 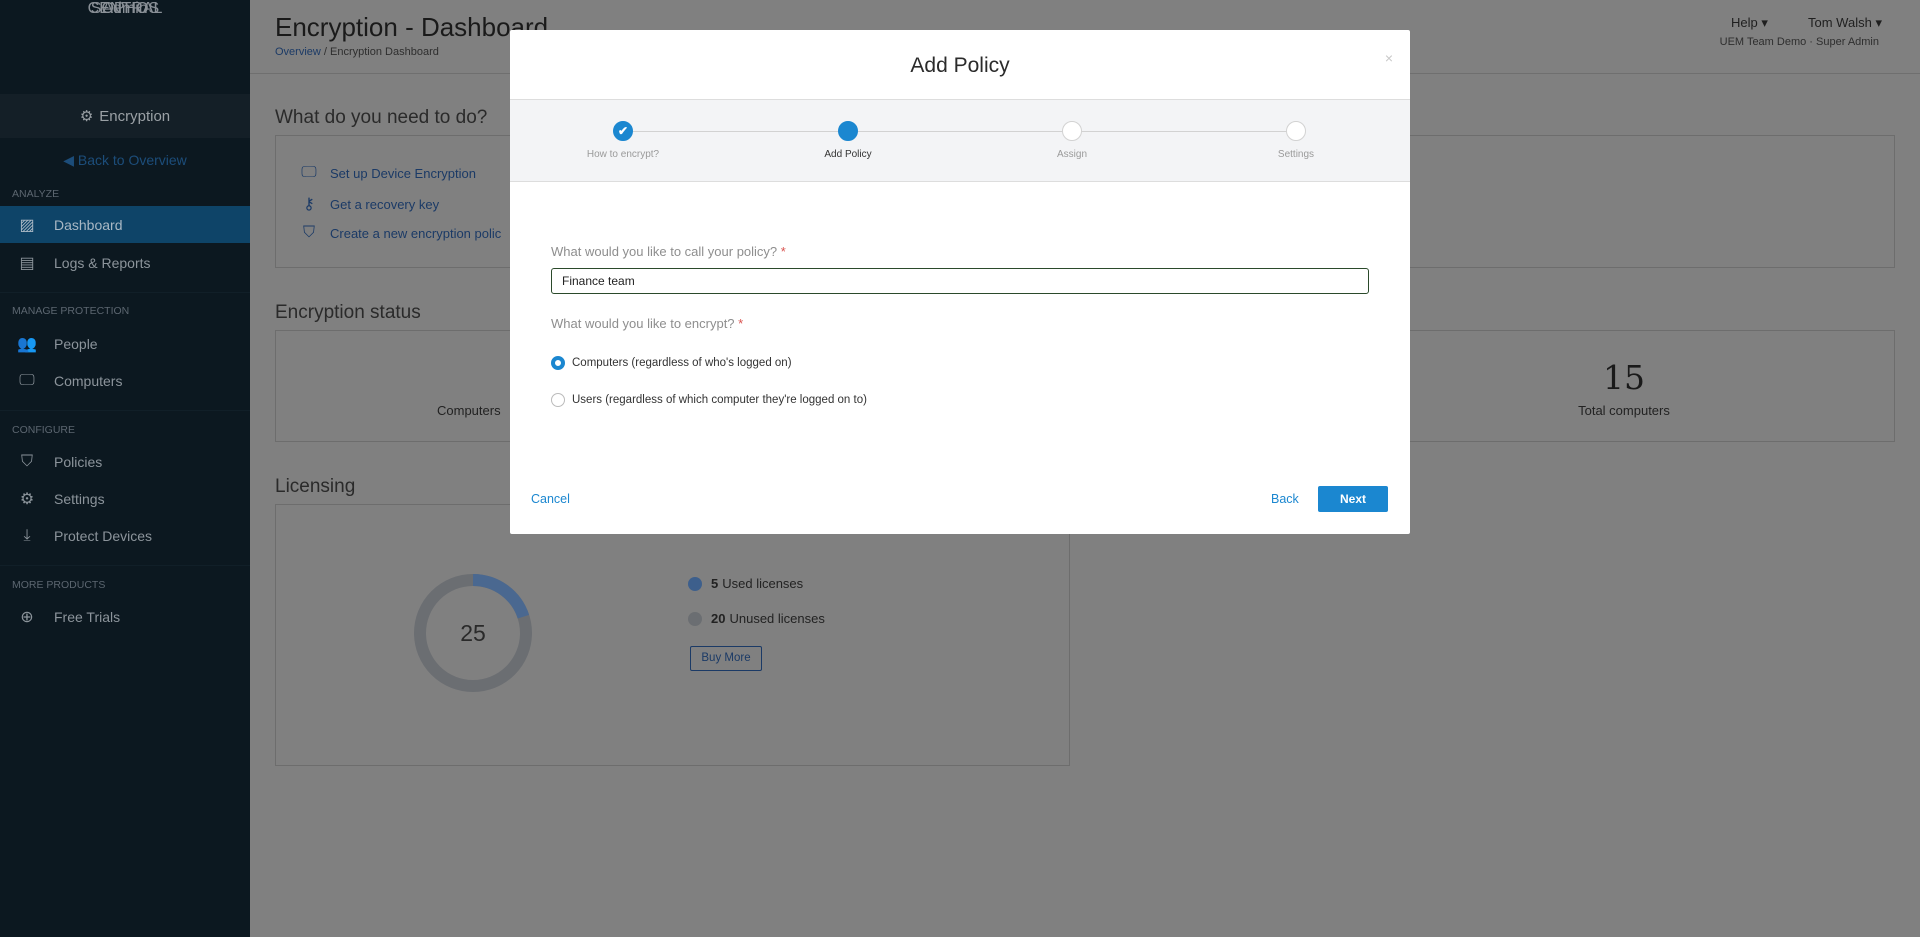 I want to click on sidebar-item-people: 👥 People, so click(x=125, y=343).